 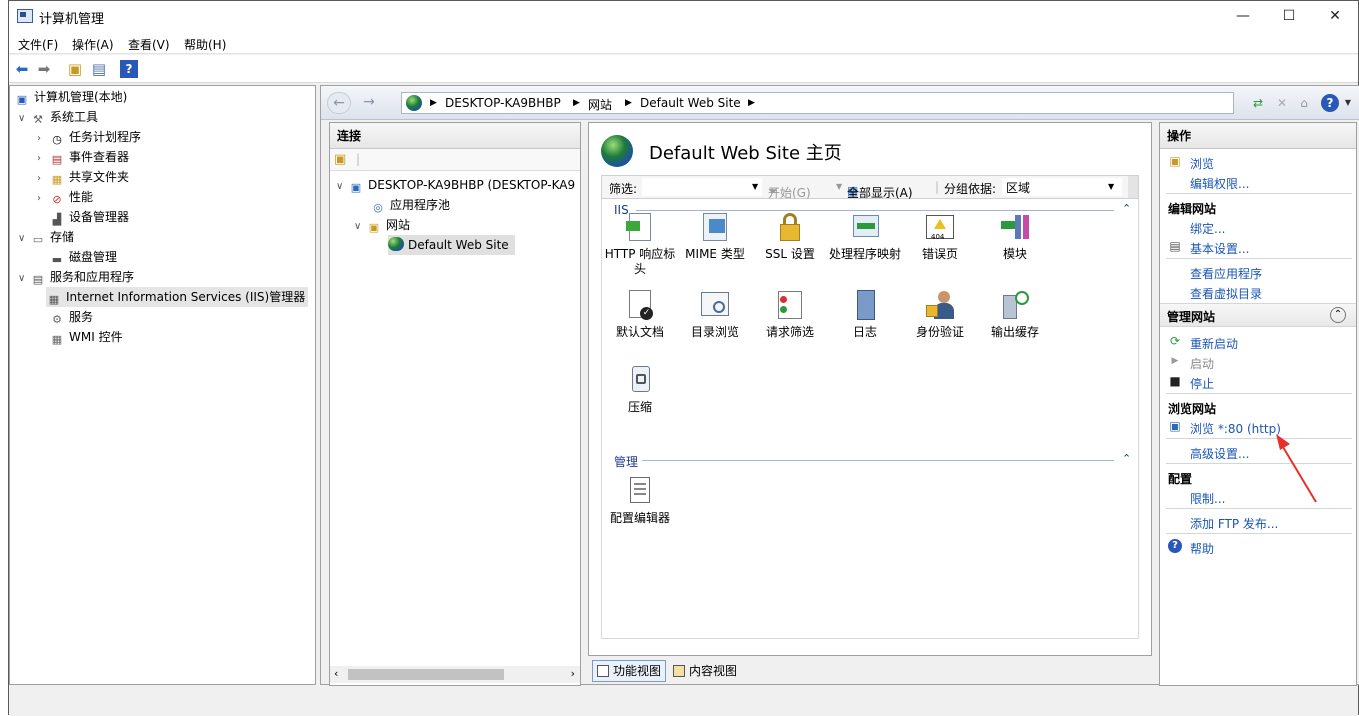 What do you see at coordinates (83, 257) in the screenshot?
I see `tree-item-disk-management: ▬ 磁盘管理` at bounding box center [83, 257].